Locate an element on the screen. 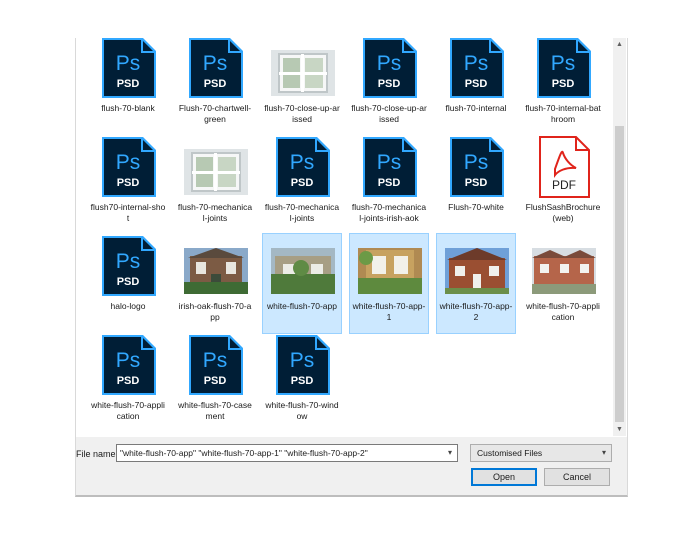  file-name-label: flush-70-mechanical-joints is located at coordinates (302, 212).